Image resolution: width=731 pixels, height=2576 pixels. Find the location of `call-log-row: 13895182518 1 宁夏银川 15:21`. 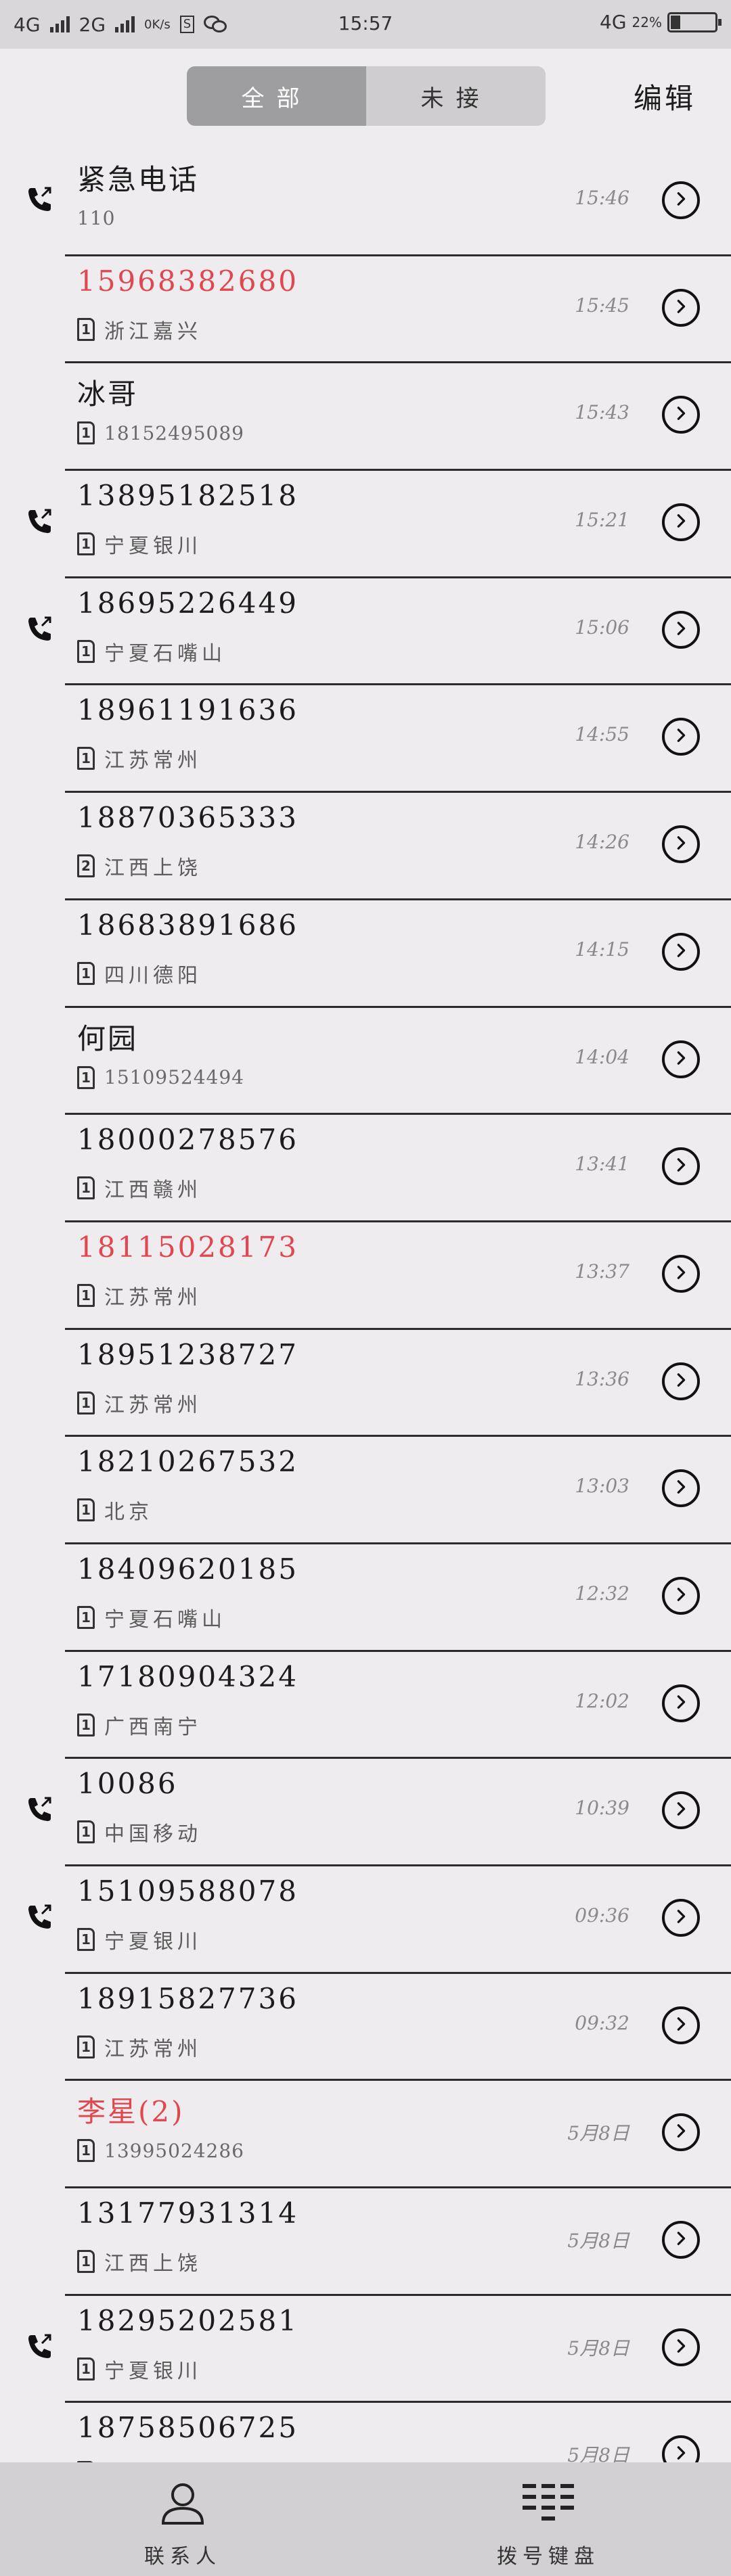

call-log-row: 13895182518 1 宁夏银川 15:21 is located at coordinates (365, 524).